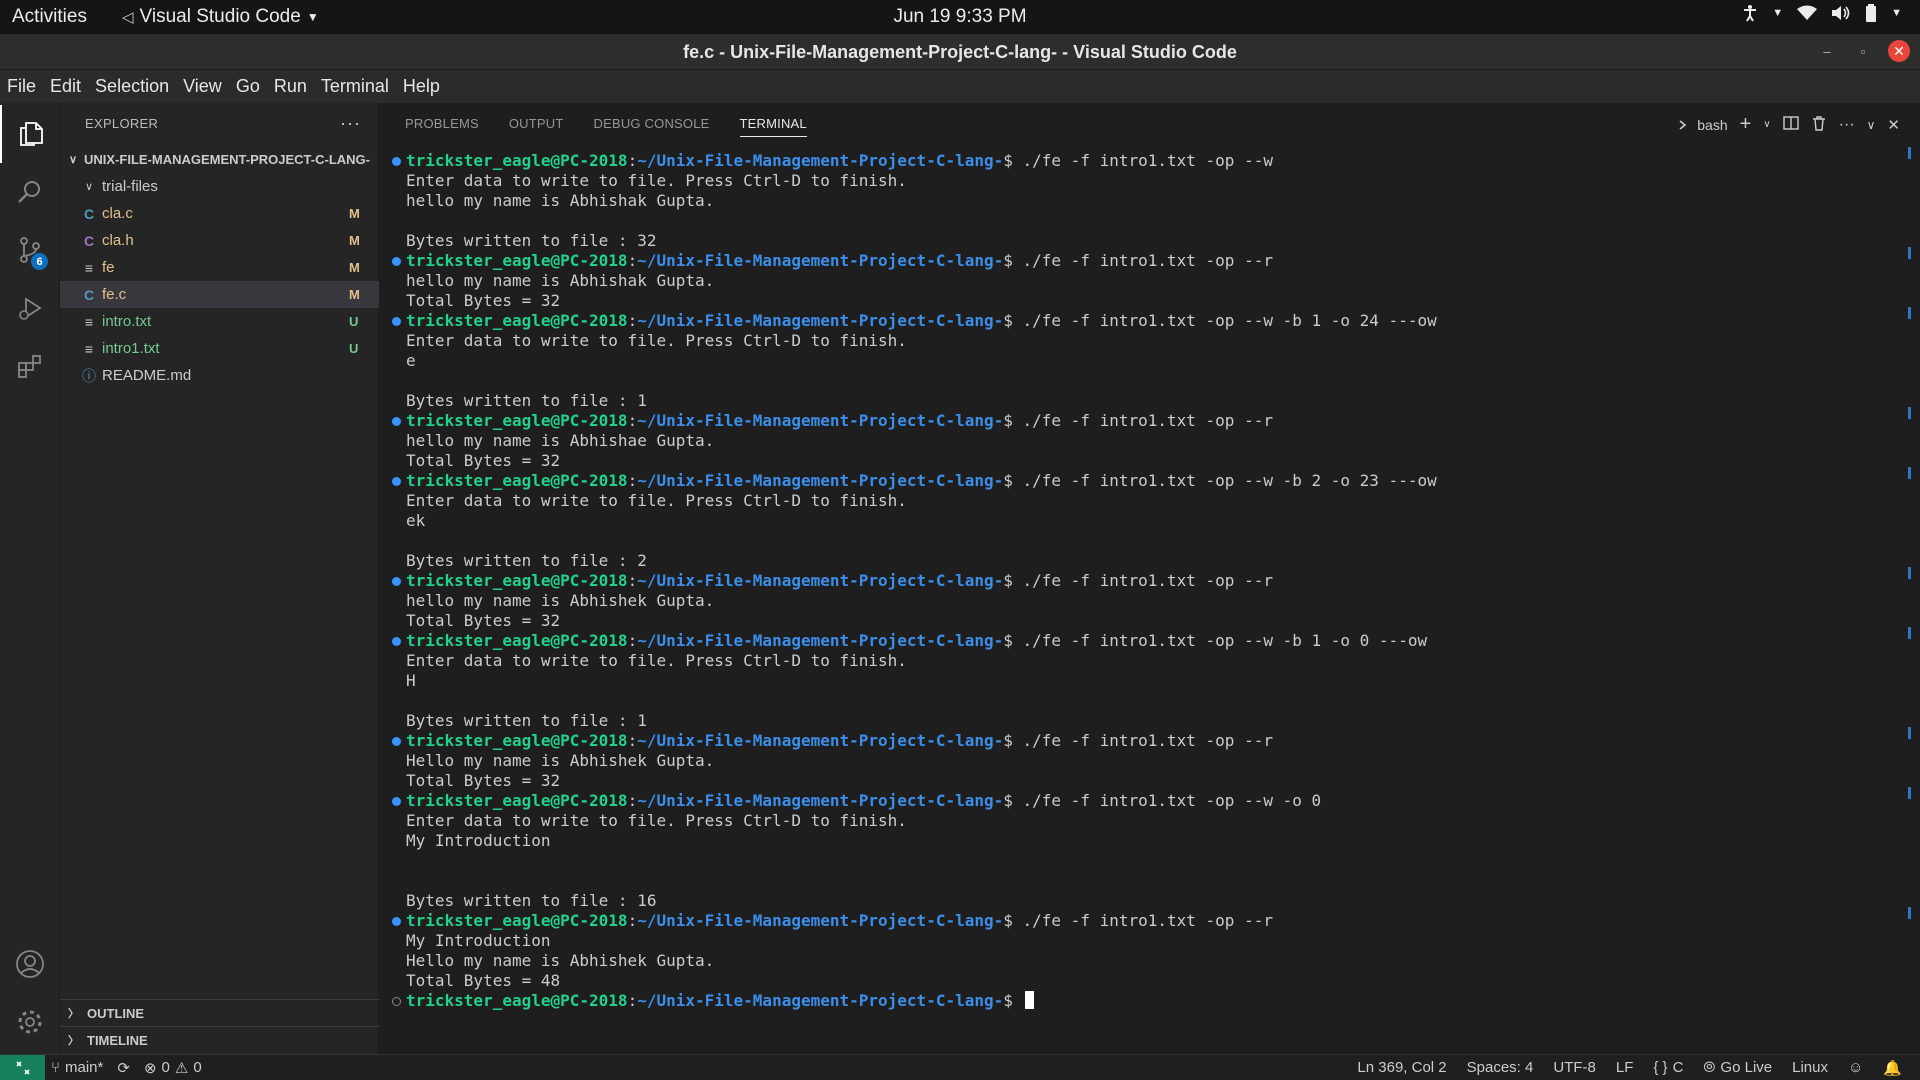  I want to click on menu-selection: Selection, so click(136, 86).